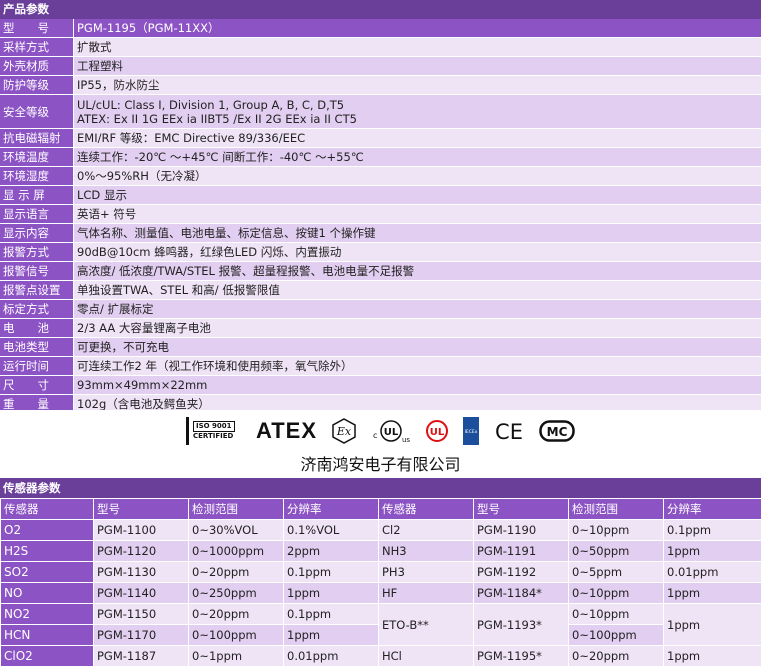 The width and height of the screenshot is (761, 668). I want to click on sensor-range: 0~250ppm, so click(236, 593).